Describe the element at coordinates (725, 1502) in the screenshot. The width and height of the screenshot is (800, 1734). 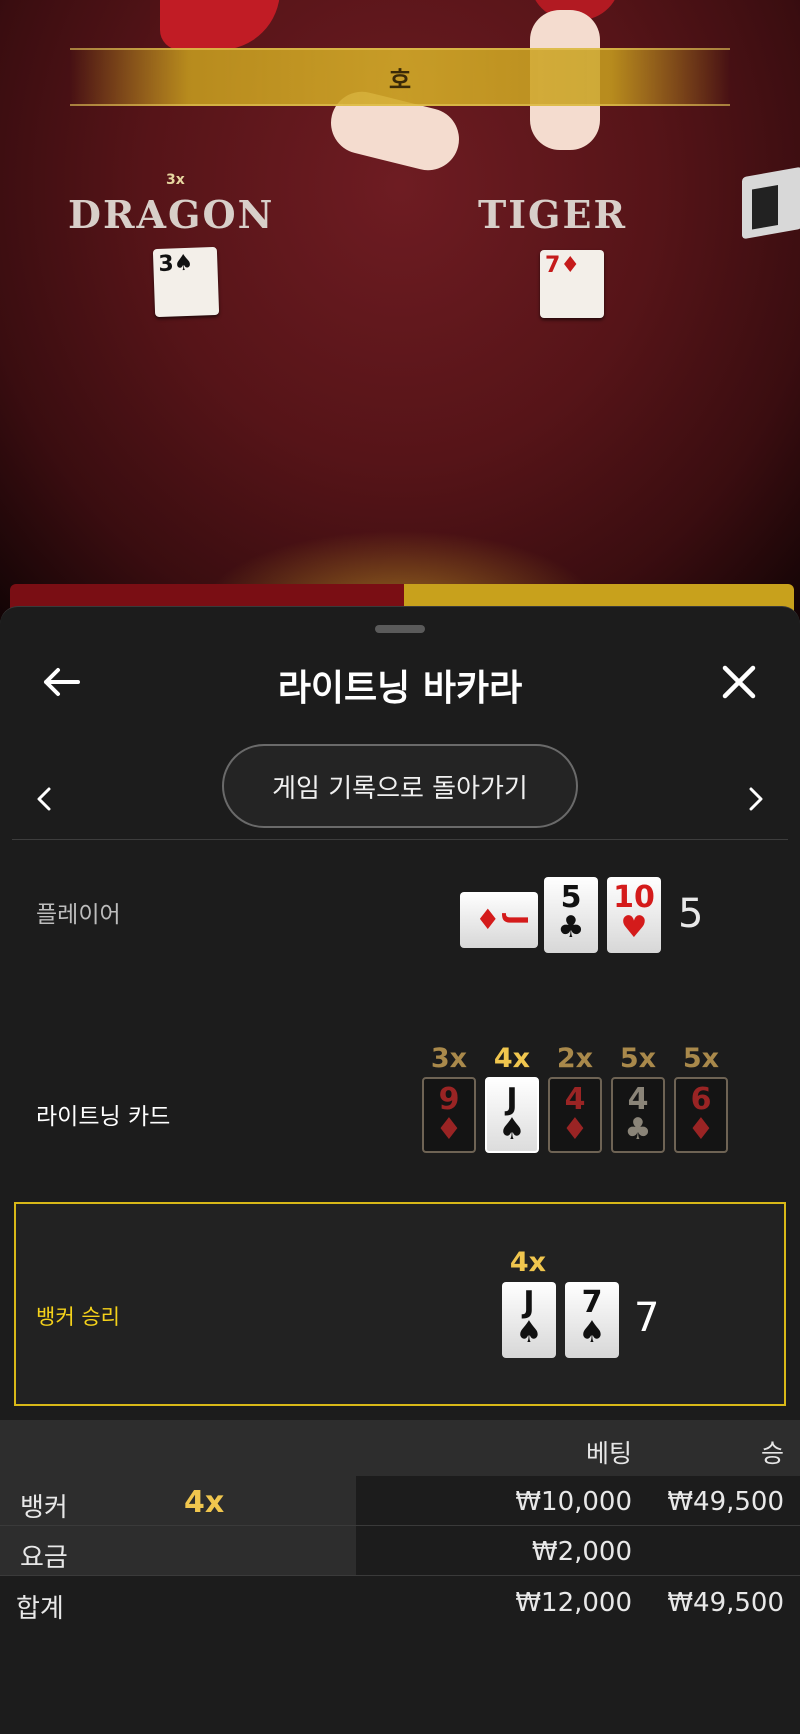
I see `win-amount: ₩49,500` at that location.